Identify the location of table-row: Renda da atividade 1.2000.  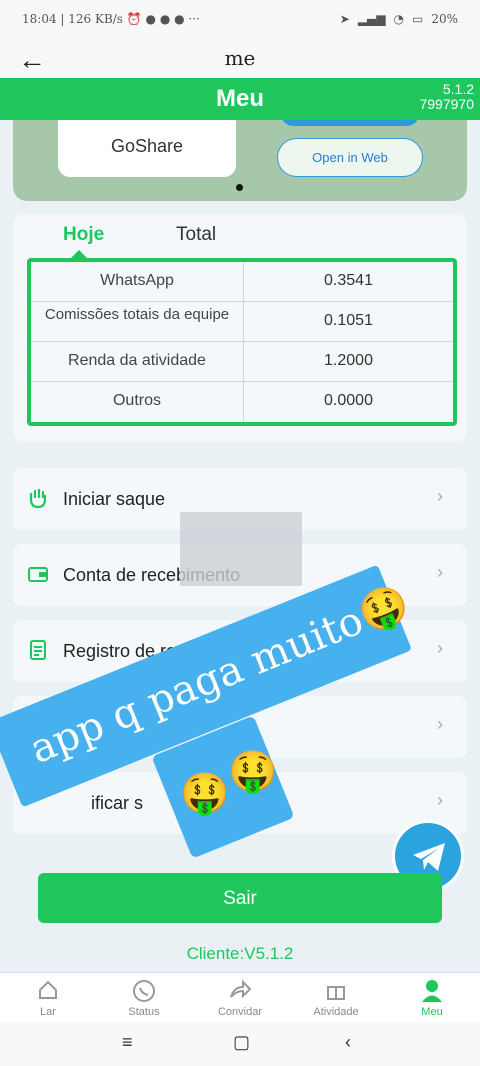
(242, 362).